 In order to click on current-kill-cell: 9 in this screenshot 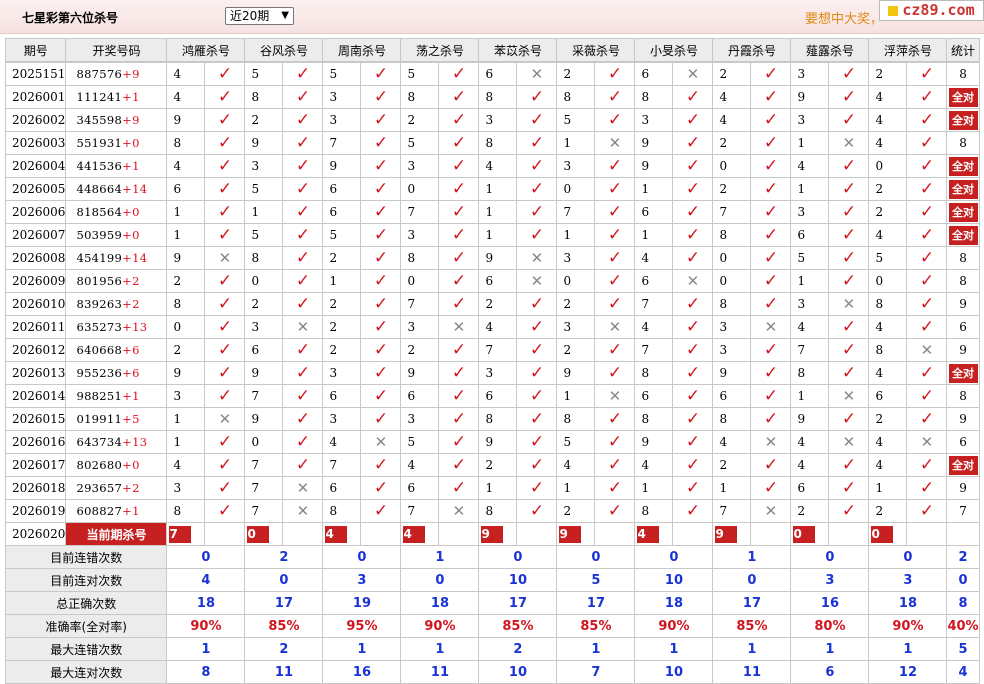, I will do `click(576, 534)`.